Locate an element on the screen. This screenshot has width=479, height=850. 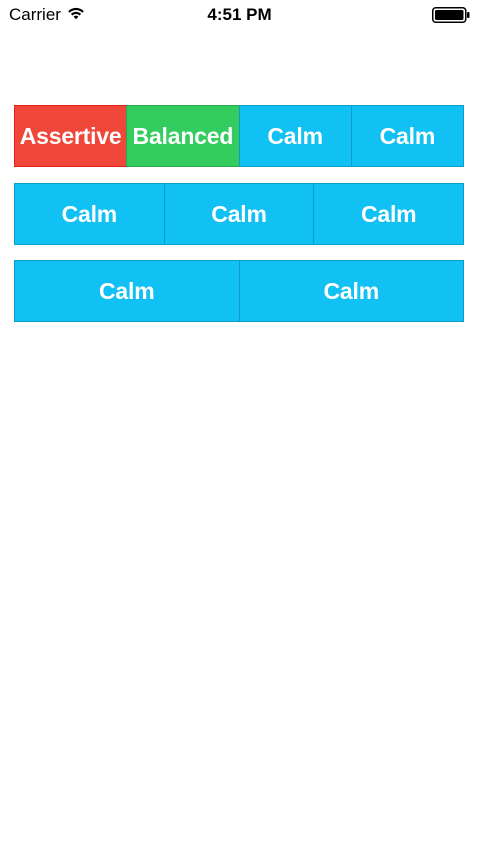
status-bar: Carrier 4:51 PM is located at coordinates (239, 16).